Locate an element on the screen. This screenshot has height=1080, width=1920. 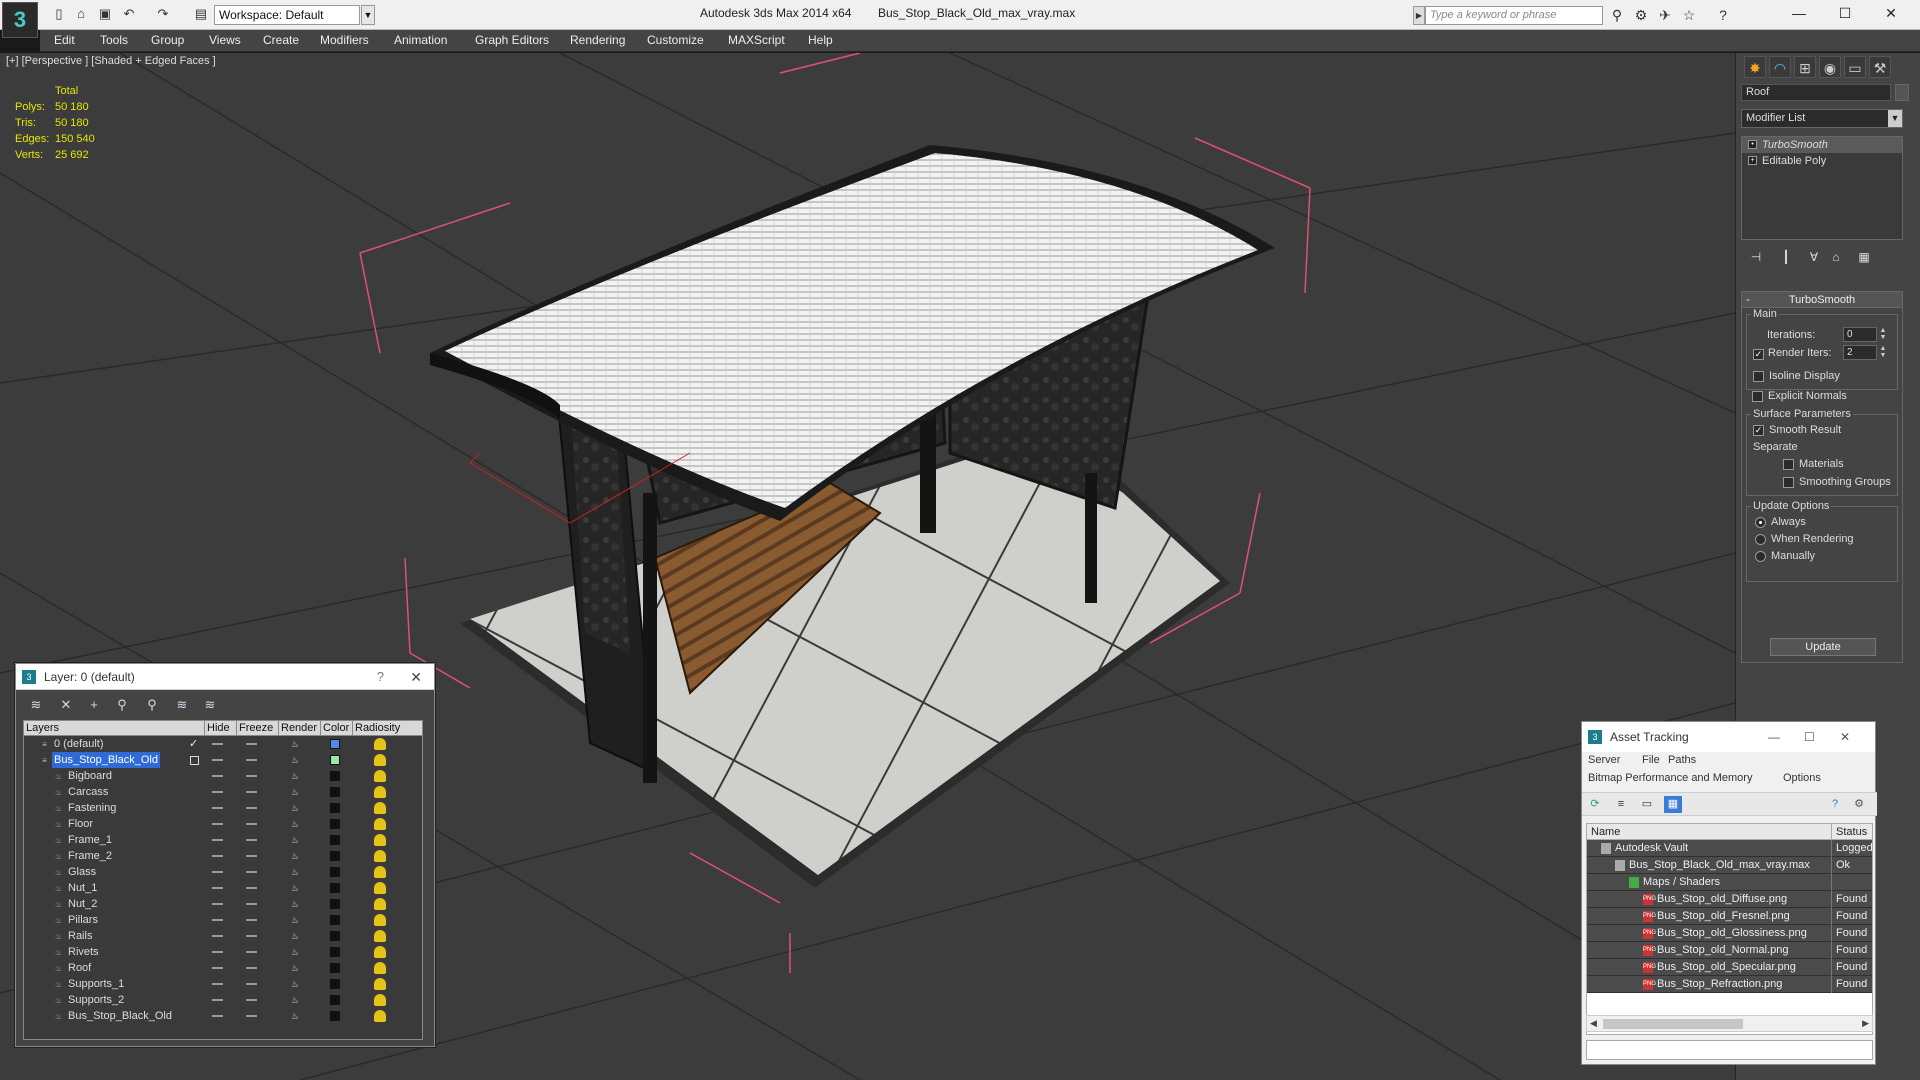
help-button: ? is located at coordinates (380, 677).